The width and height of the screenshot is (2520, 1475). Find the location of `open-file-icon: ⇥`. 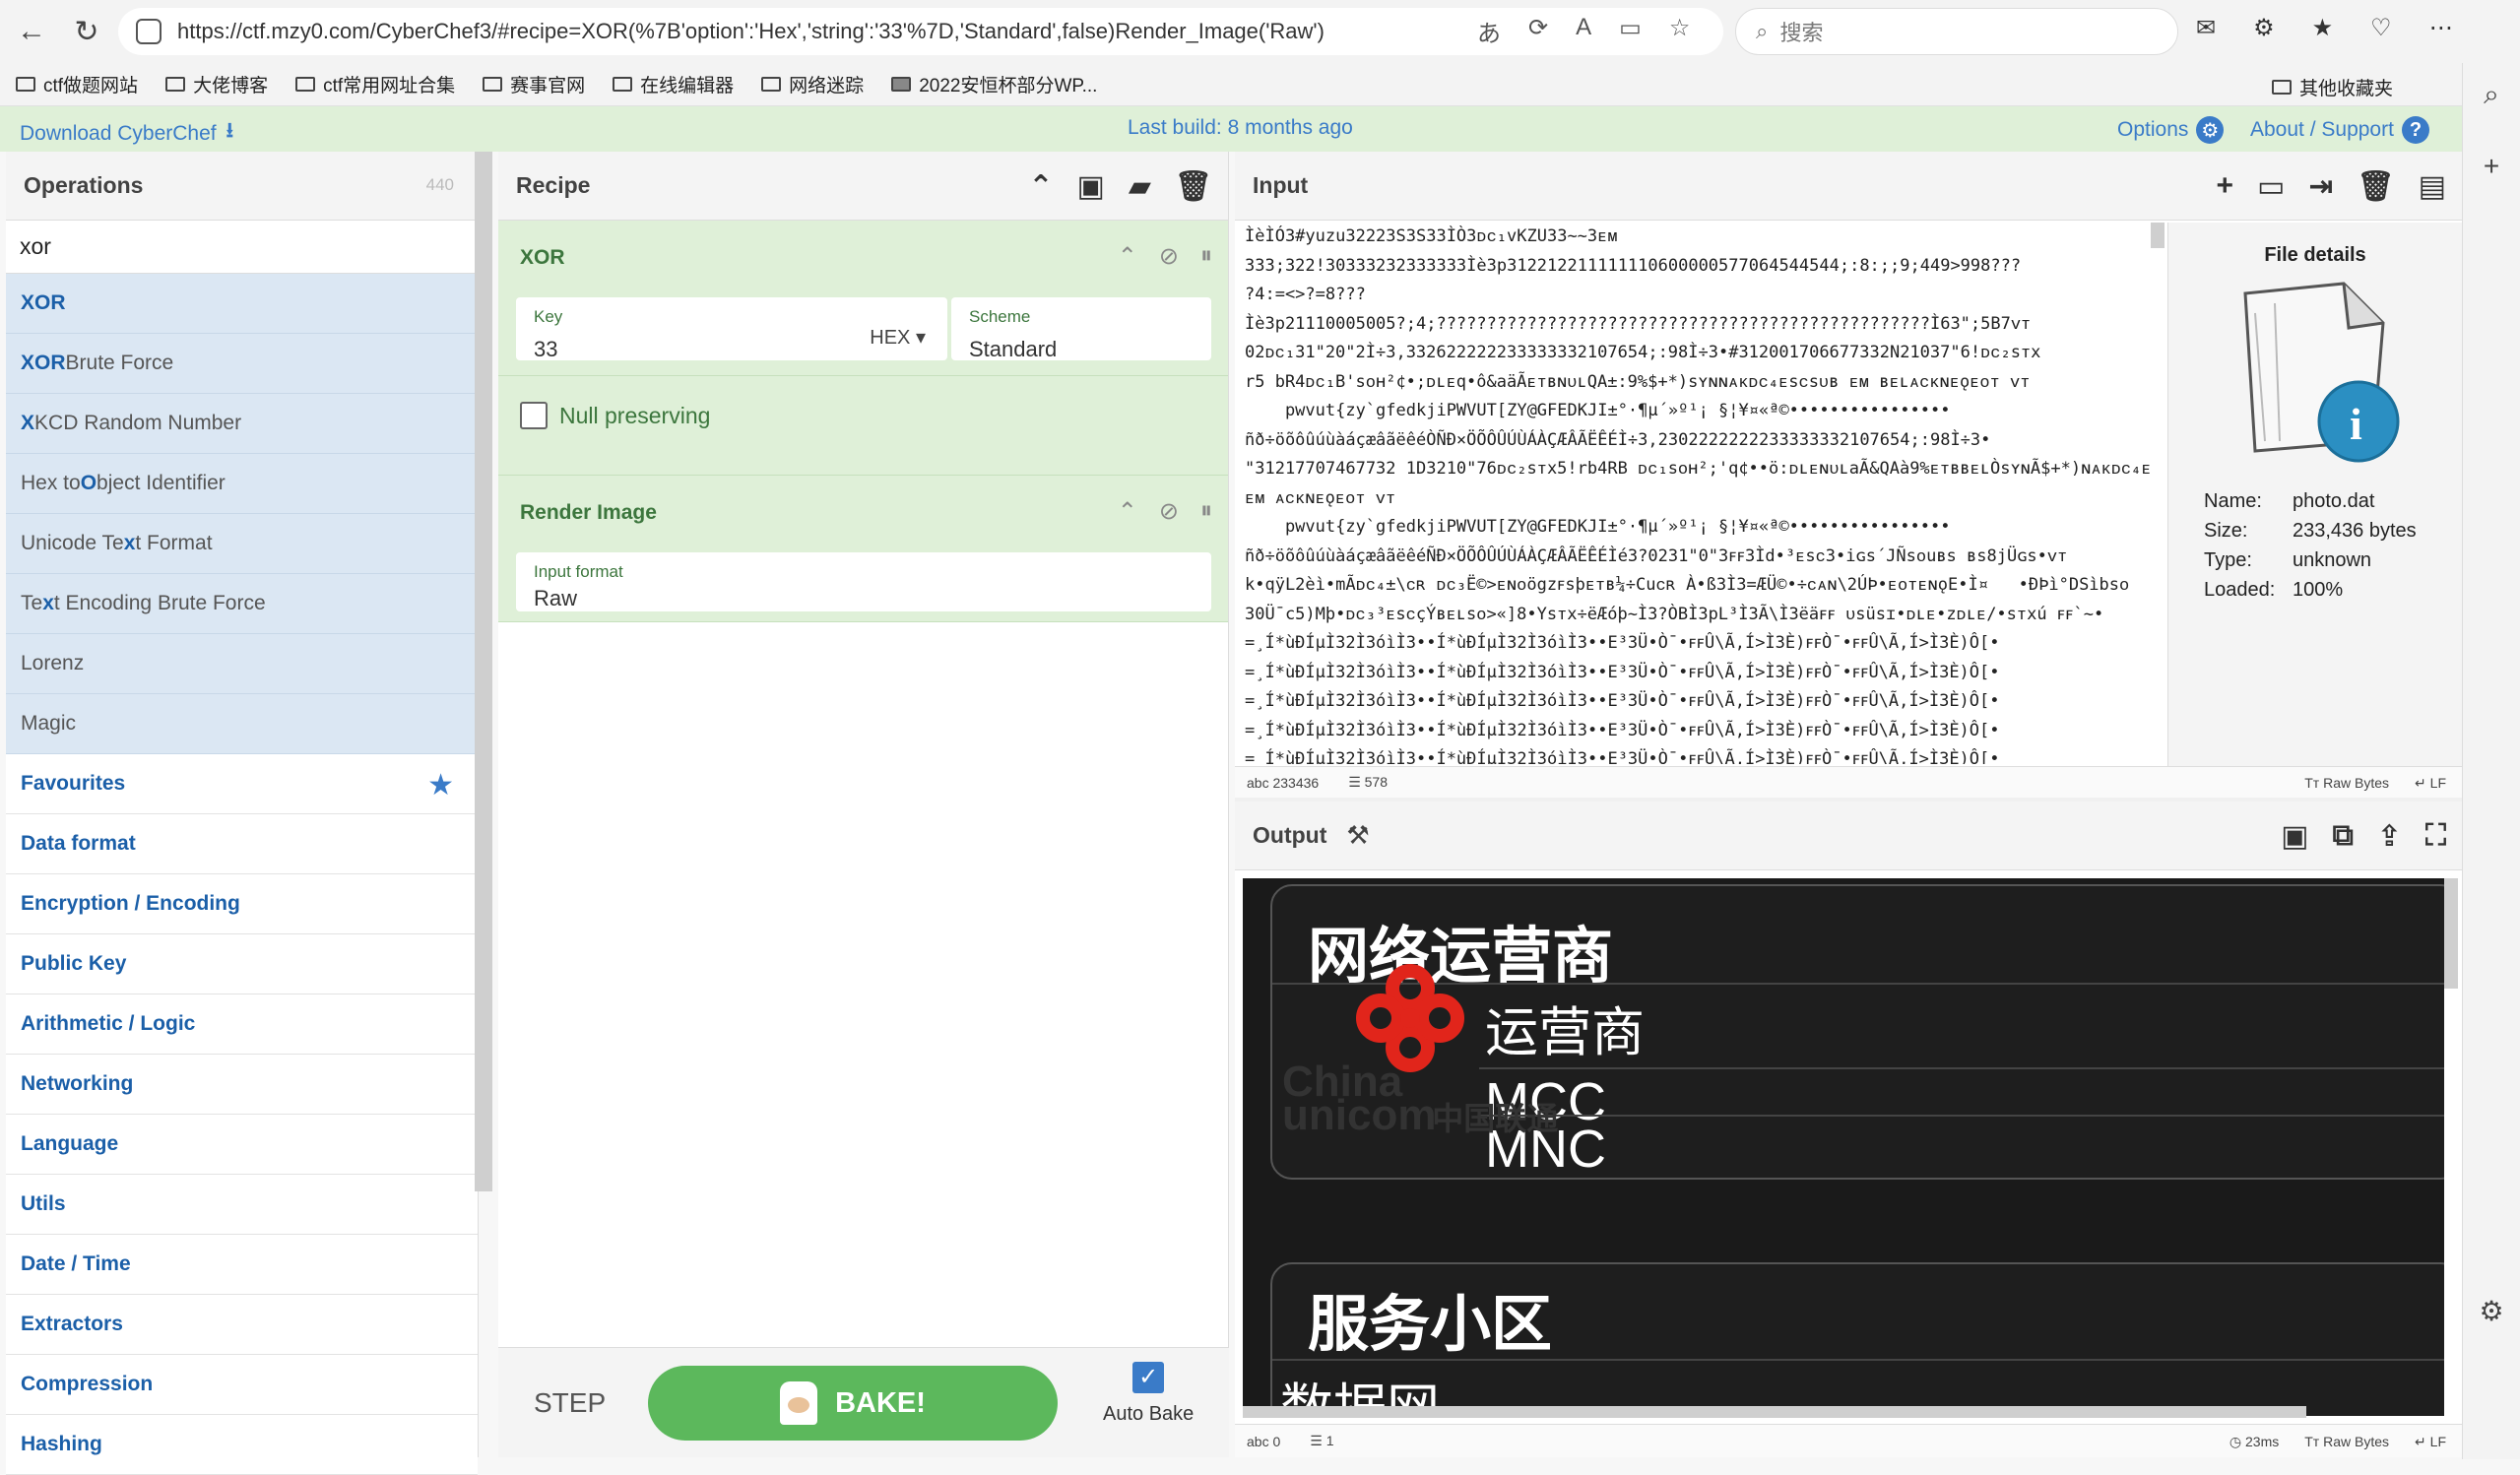

open-file-icon: ⇥ is located at coordinates (2320, 186).